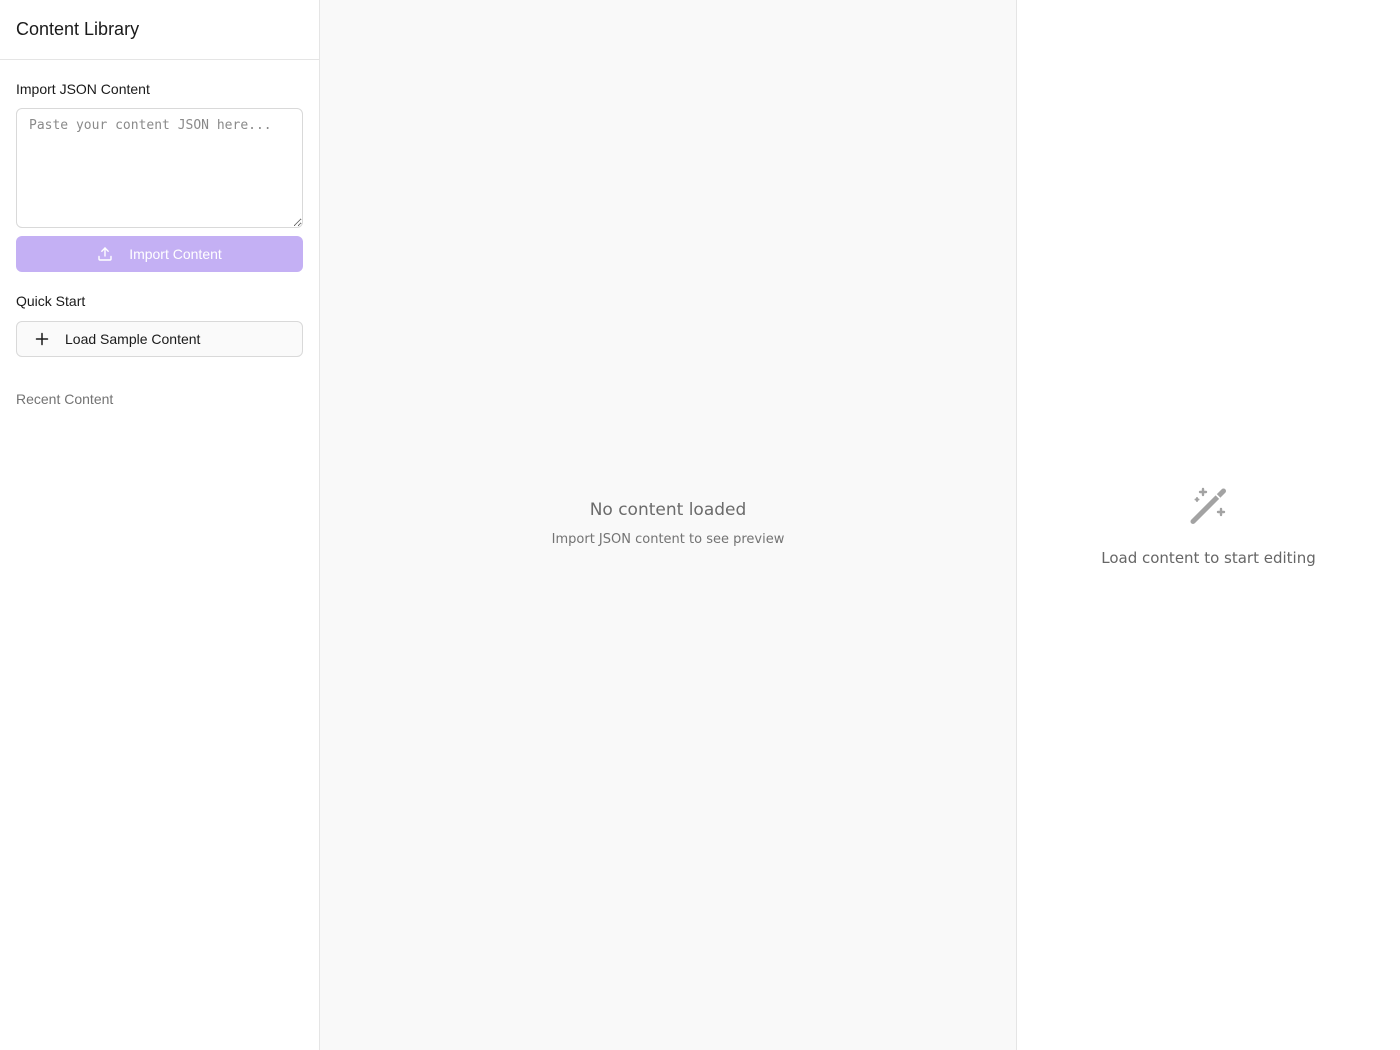 The width and height of the screenshot is (1400, 1050). I want to click on editor-empty-state: Load content to start editing, so click(1208, 524).